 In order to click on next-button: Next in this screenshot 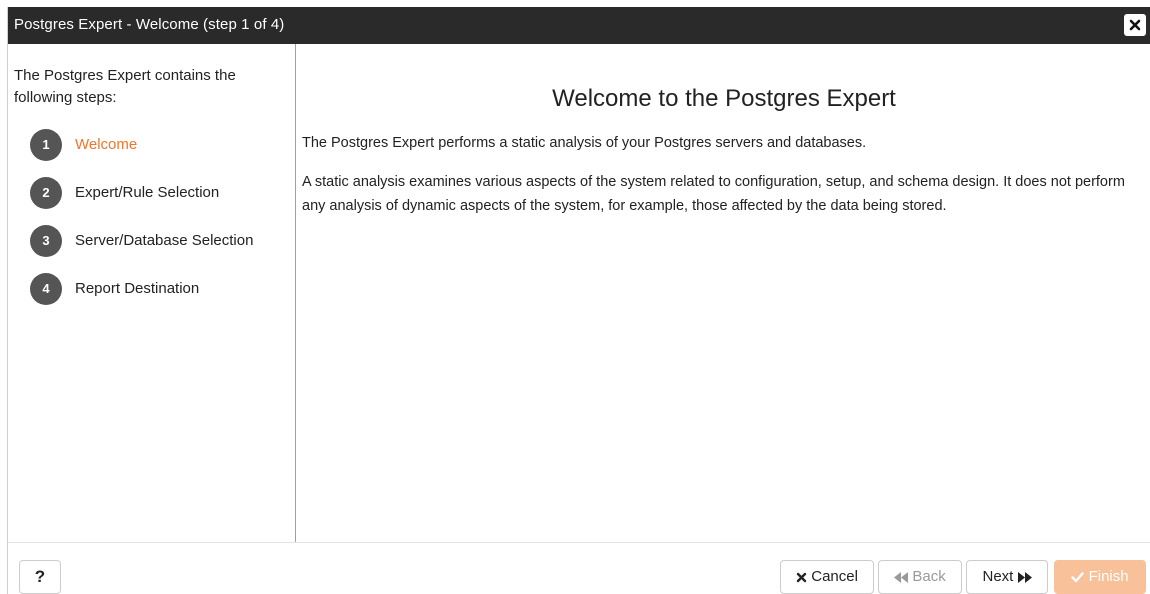, I will do `click(1007, 577)`.